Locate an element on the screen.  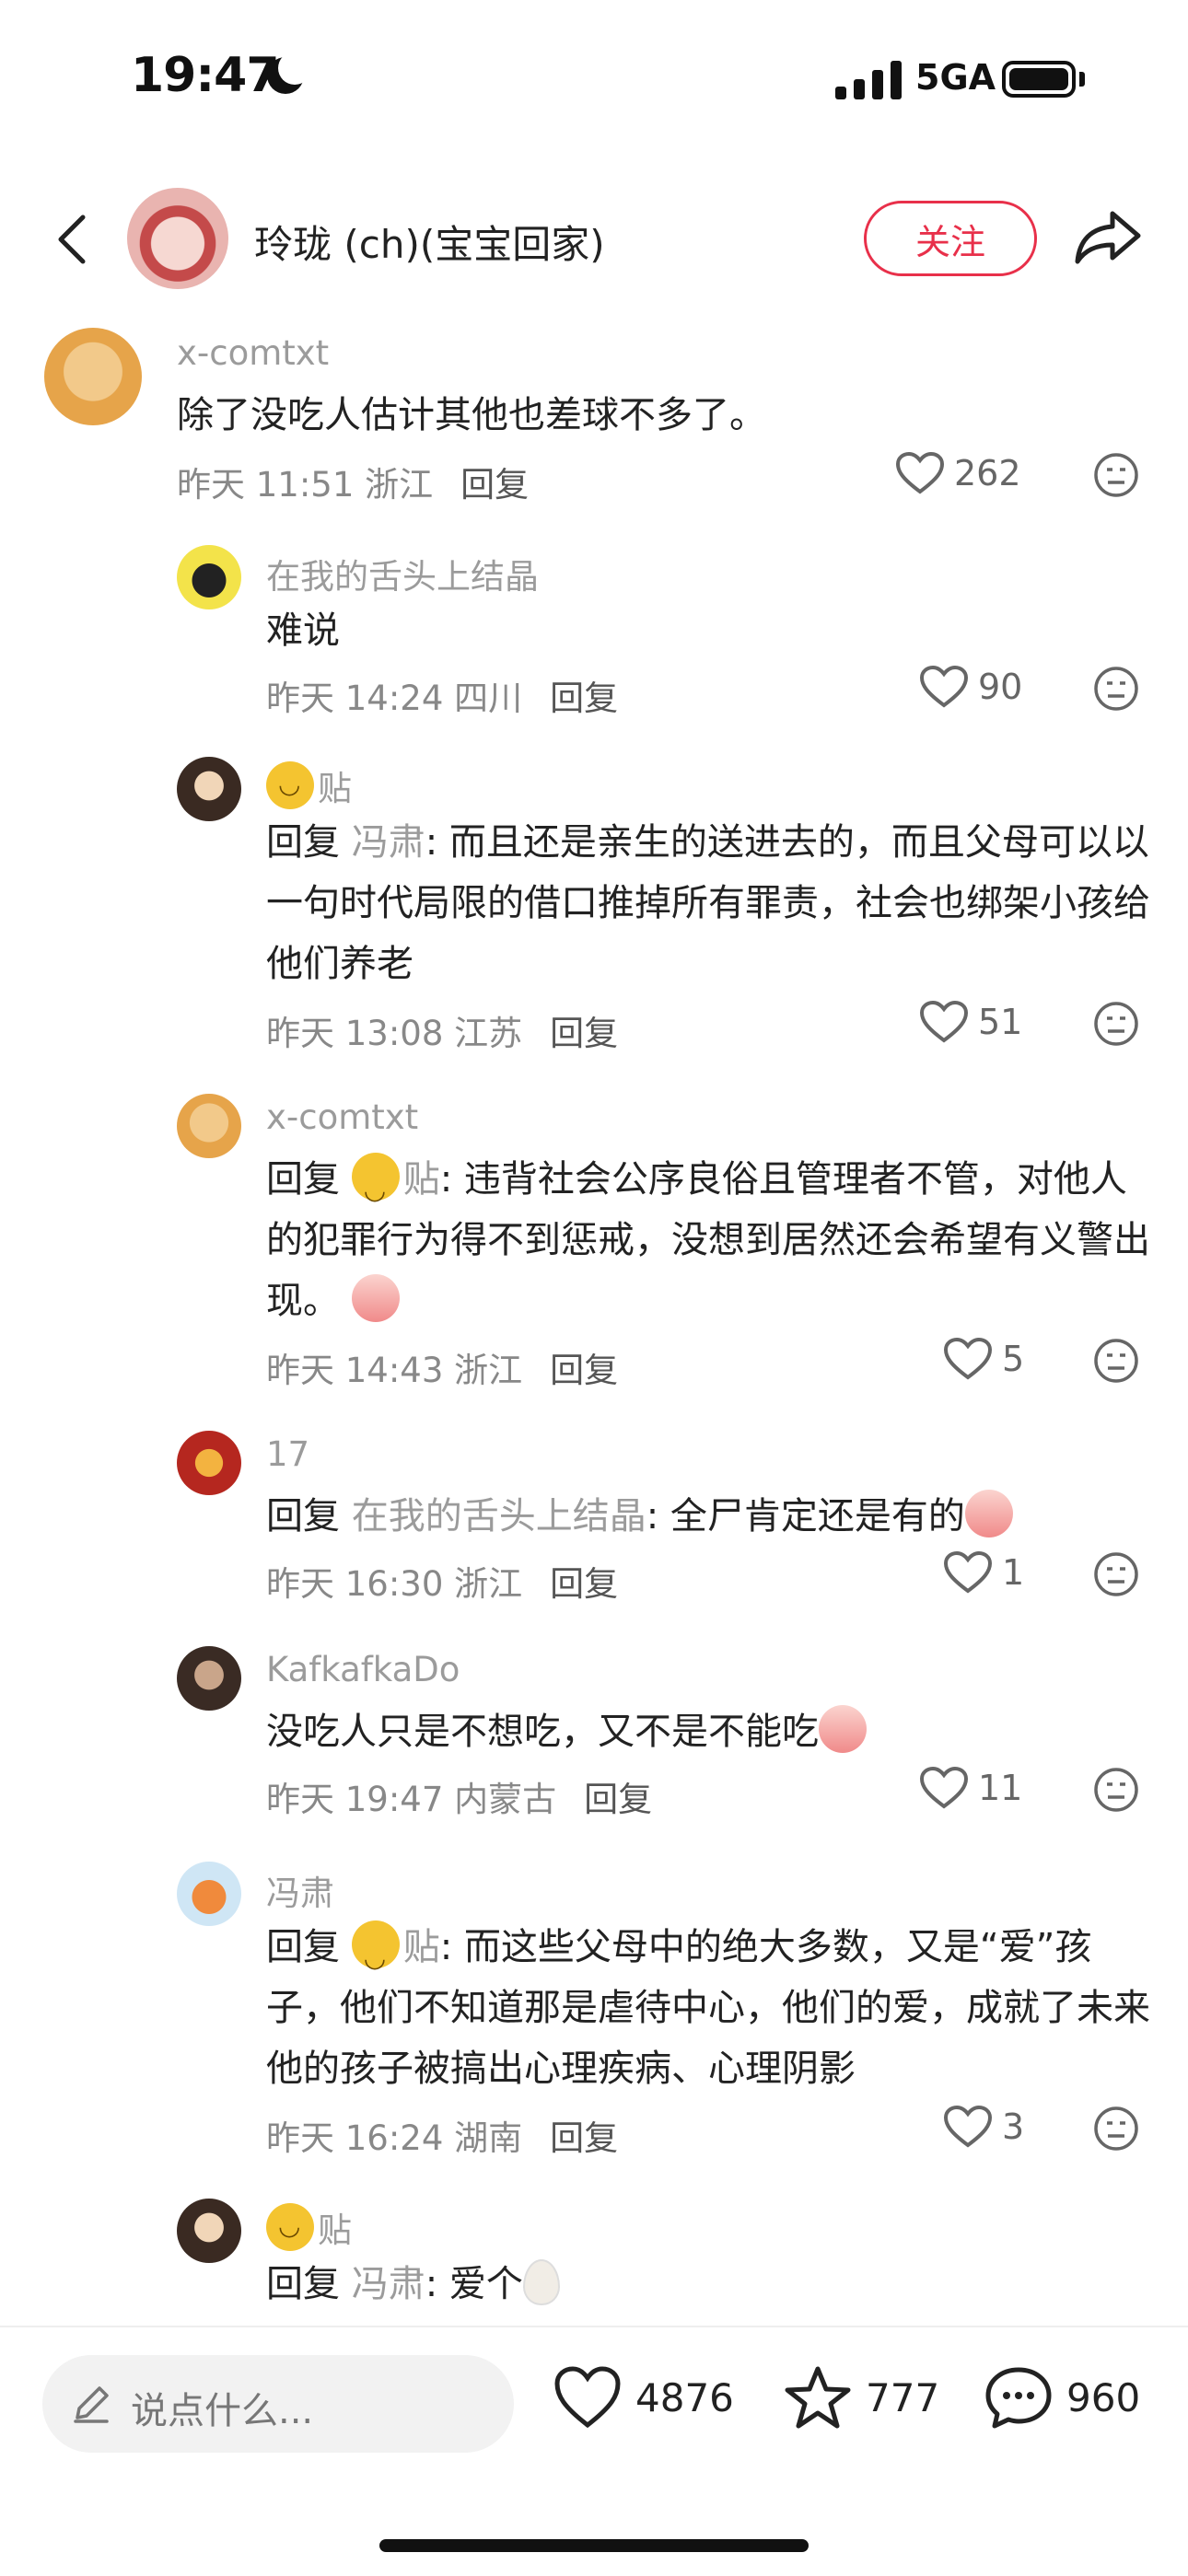
author-name: 玲珑 (ch)(宝宝回家) is located at coordinates (429, 242).